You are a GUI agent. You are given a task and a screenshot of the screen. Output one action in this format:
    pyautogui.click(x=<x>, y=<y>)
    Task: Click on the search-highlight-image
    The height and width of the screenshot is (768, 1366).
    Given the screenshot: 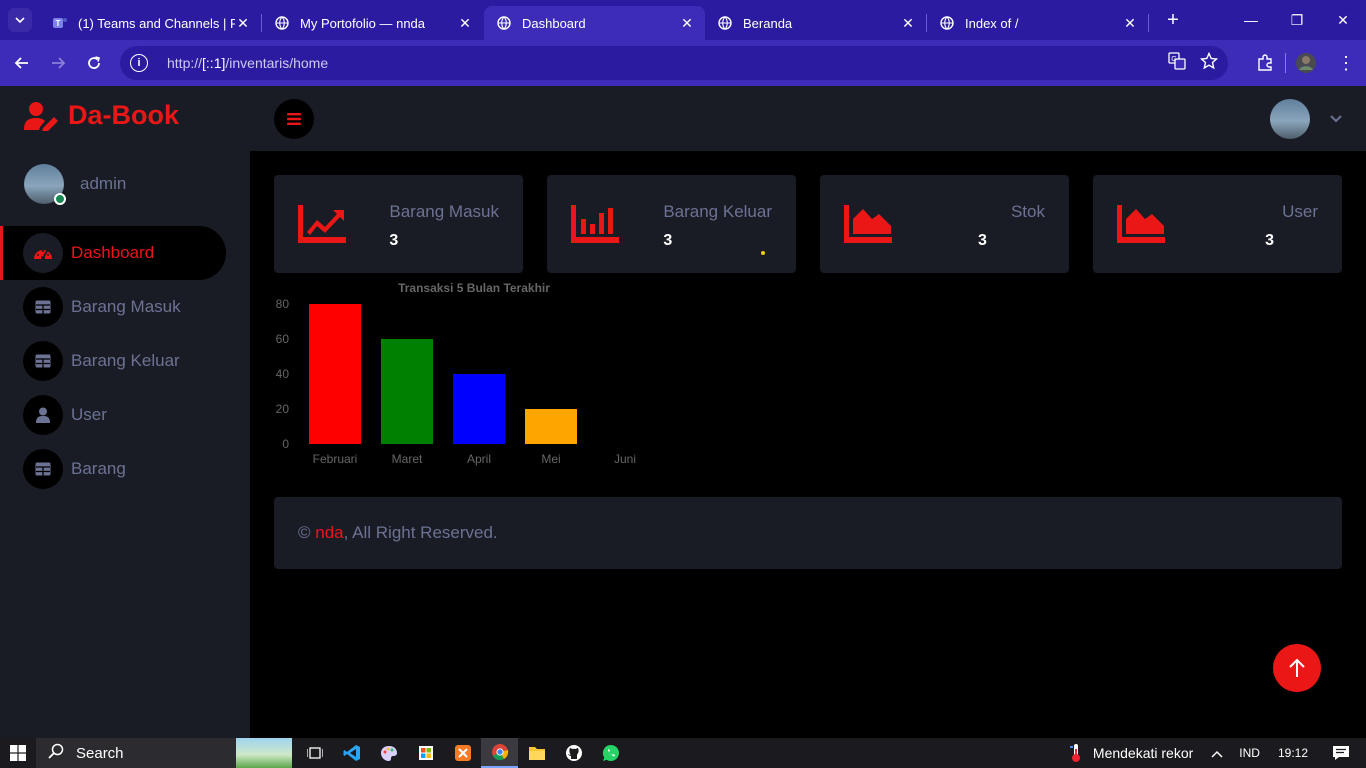 What is the action you would take?
    pyautogui.click(x=264, y=753)
    